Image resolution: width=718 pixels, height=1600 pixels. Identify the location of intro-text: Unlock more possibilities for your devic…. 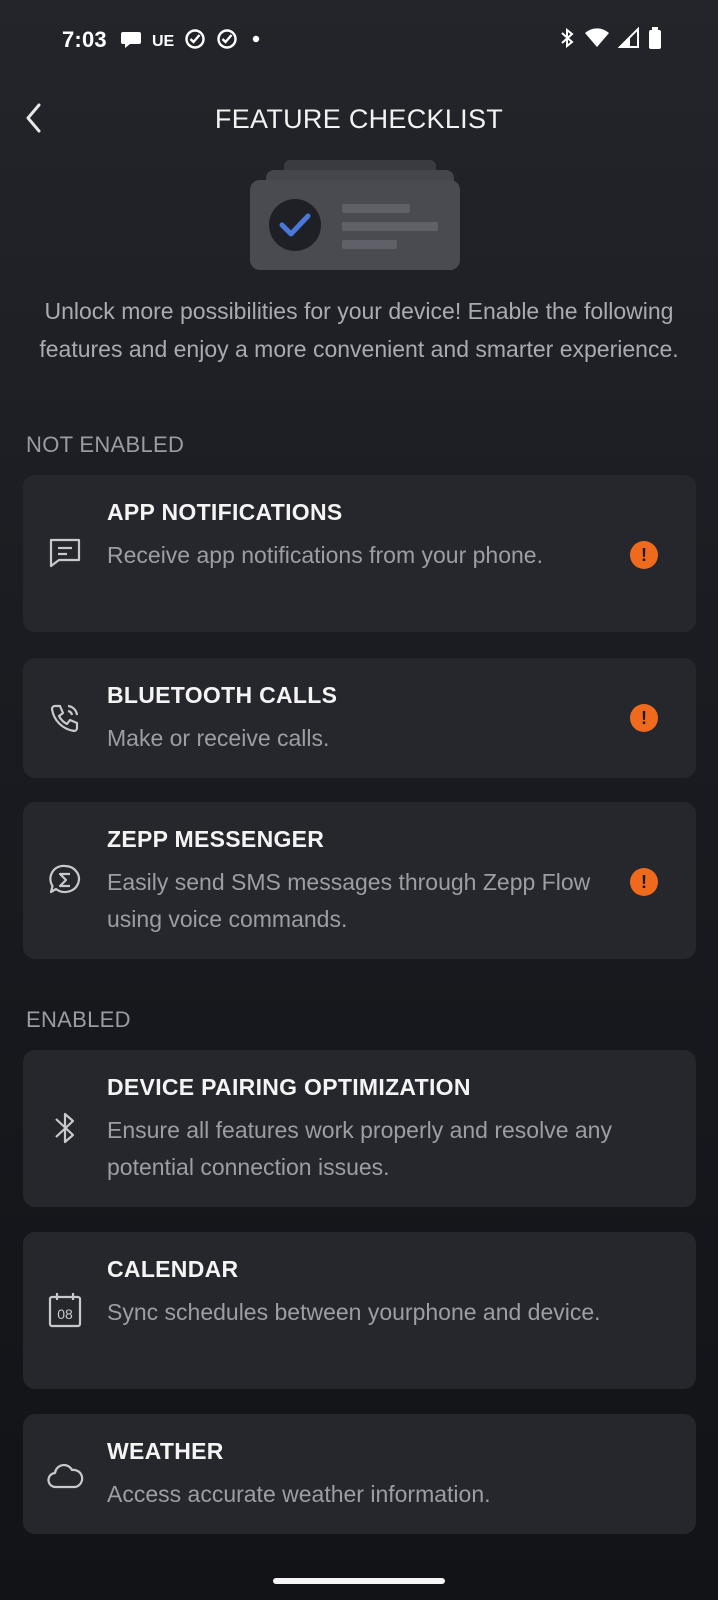
(359, 330).